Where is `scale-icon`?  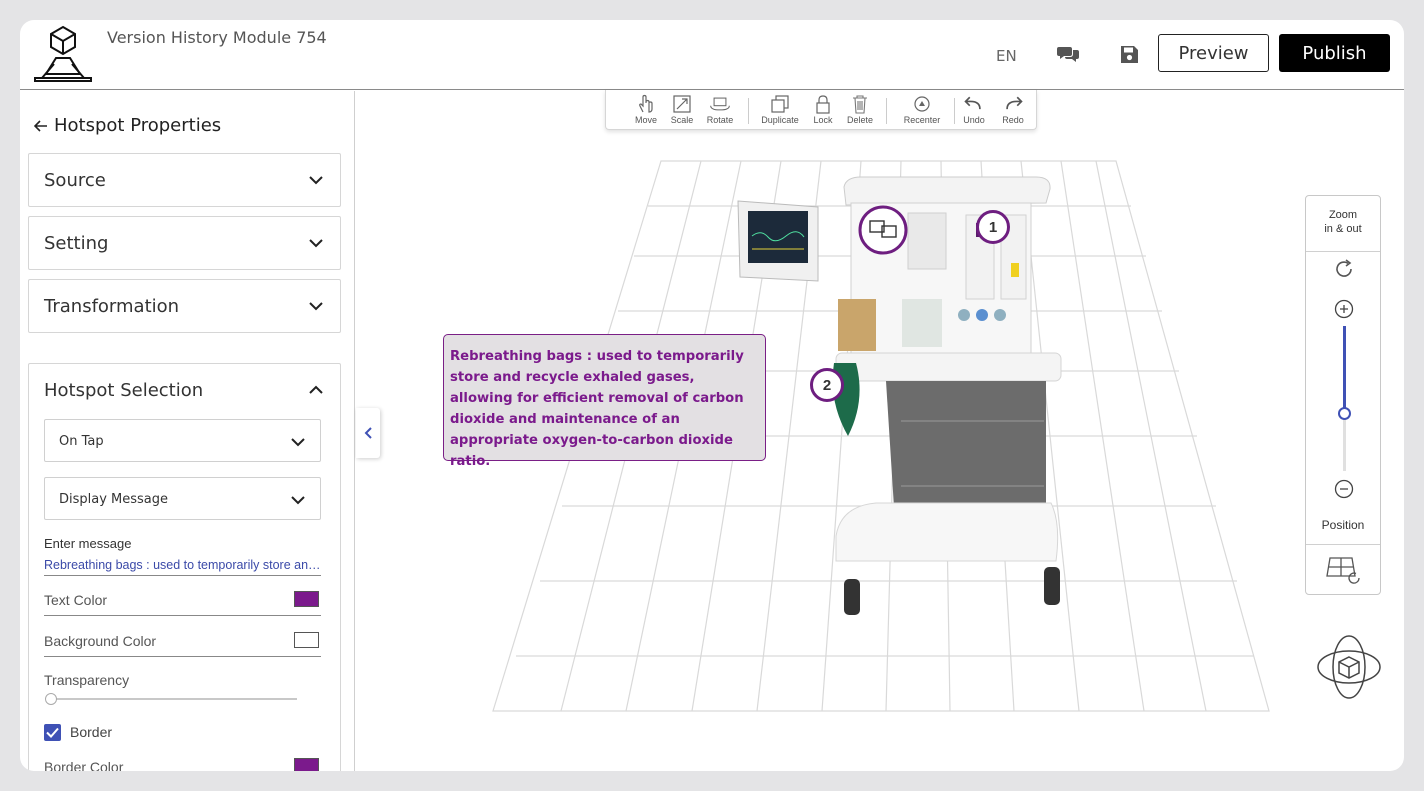 scale-icon is located at coordinates (682, 104).